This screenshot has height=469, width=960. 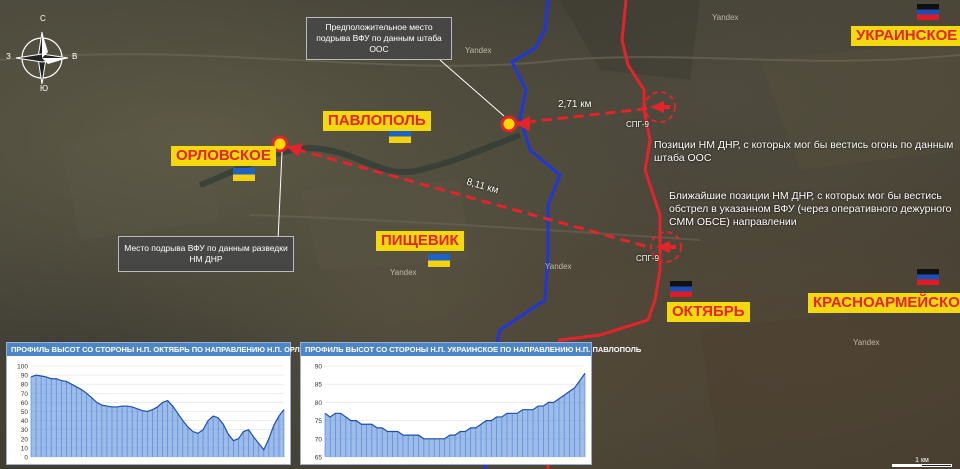 What do you see at coordinates (319, 421) in the screenshot?
I see `y-tick-label: 75` at bounding box center [319, 421].